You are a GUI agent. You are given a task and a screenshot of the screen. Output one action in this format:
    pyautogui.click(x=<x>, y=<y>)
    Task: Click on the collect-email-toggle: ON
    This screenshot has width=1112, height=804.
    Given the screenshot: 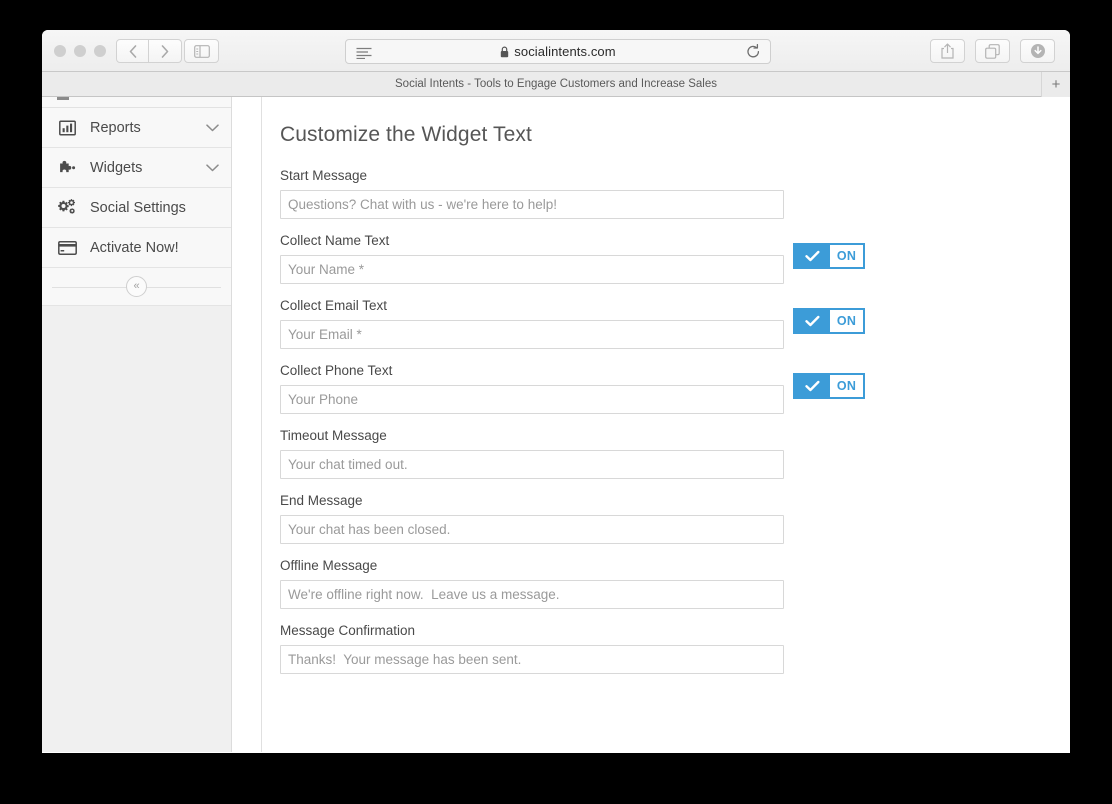 What is the action you would take?
    pyautogui.click(x=829, y=321)
    